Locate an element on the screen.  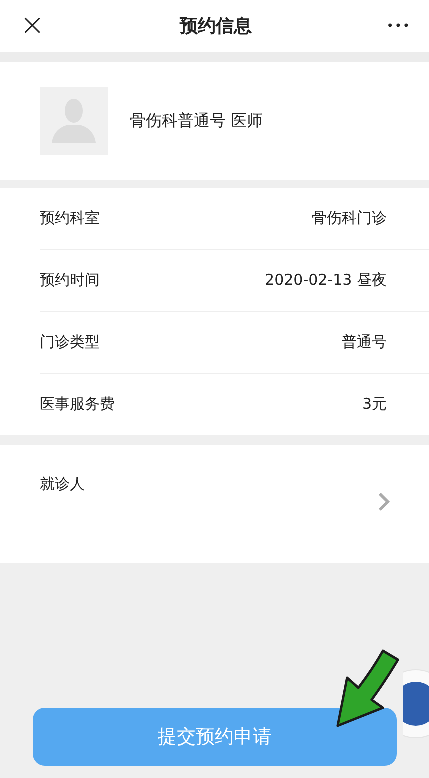
page-title: 预约信息 is located at coordinates (216, 26).